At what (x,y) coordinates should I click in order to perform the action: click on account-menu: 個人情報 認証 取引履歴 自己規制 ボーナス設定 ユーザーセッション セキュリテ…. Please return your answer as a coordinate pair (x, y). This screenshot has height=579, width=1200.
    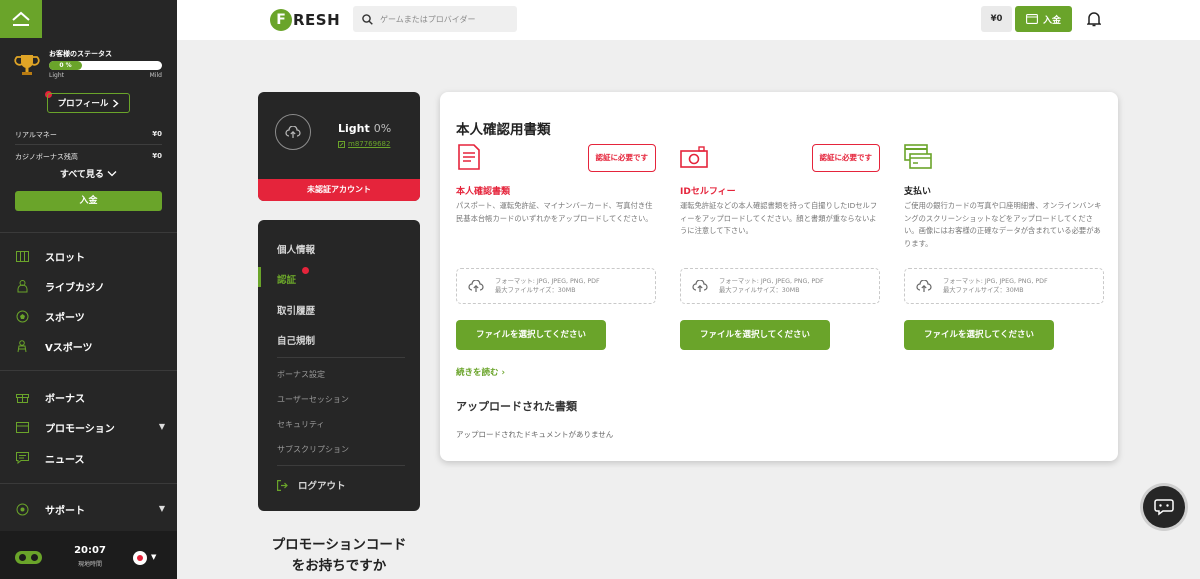
    Looking at the image, I should click on (339, 365).